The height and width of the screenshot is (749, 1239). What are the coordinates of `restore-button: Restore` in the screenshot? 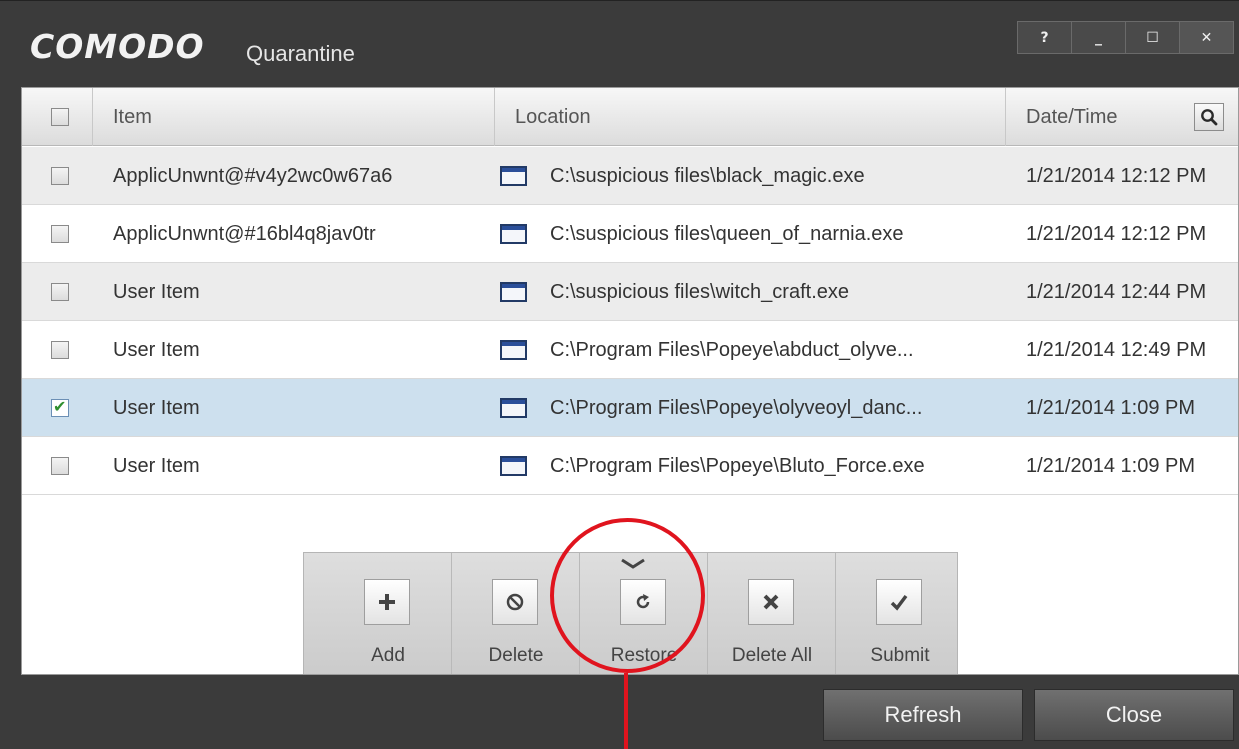 It's located at (644, 613).